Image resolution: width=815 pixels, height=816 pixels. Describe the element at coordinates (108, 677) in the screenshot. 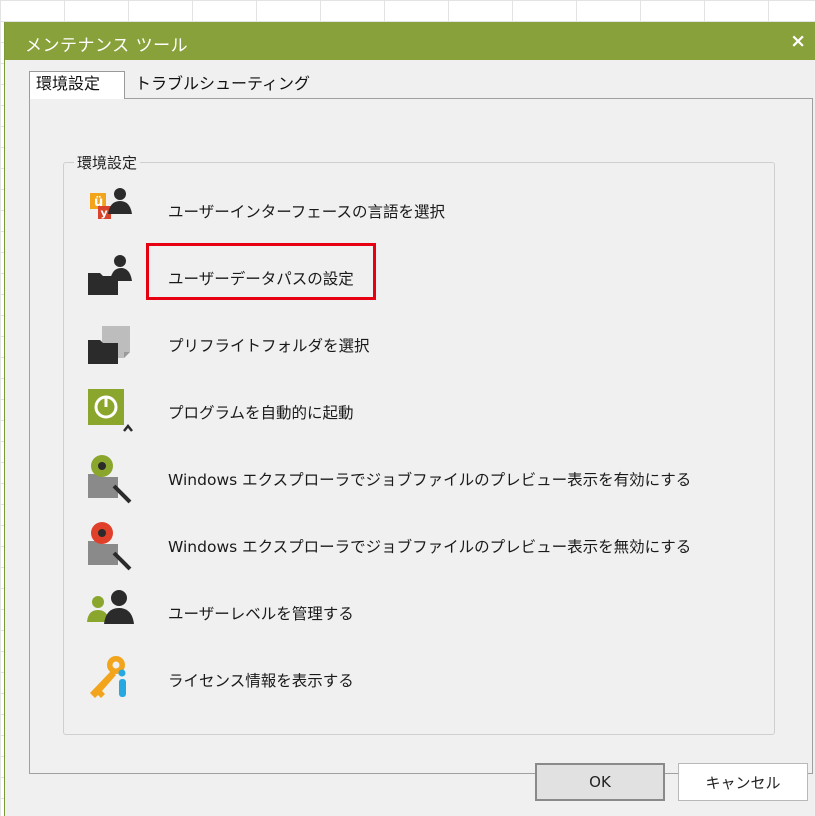

I see `license-key-icon` at that location.